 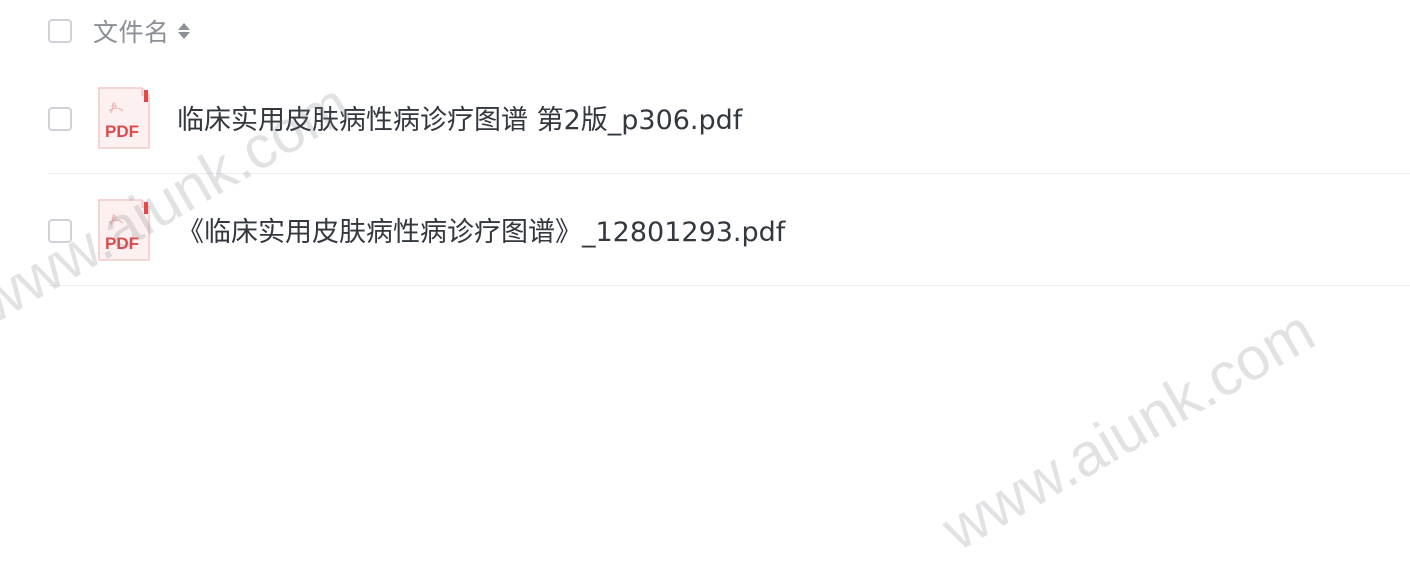 I want to click on list-header: 文件名, so click(x=729, y=31).